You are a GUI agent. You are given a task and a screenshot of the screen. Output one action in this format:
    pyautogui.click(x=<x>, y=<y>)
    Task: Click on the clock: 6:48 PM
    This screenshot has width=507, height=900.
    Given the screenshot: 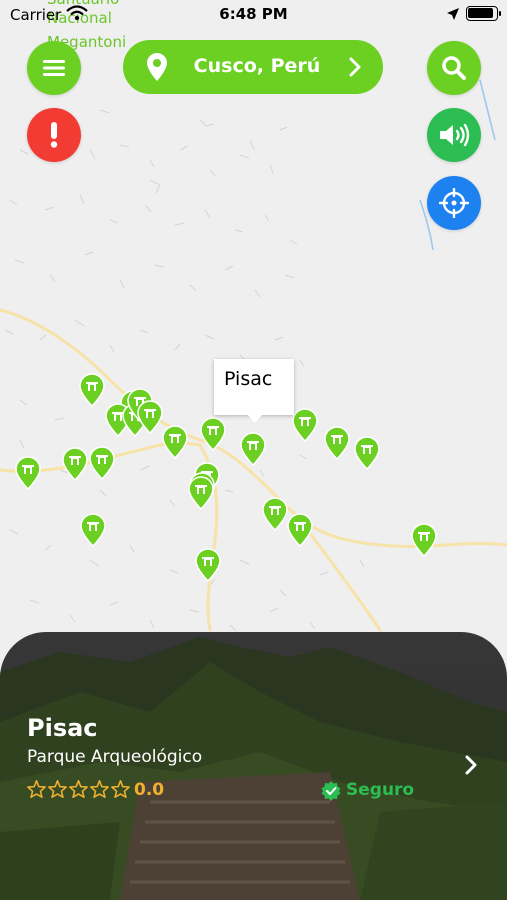 What is the action you would take?
    pyautogui.click(x=253, y=14)
    